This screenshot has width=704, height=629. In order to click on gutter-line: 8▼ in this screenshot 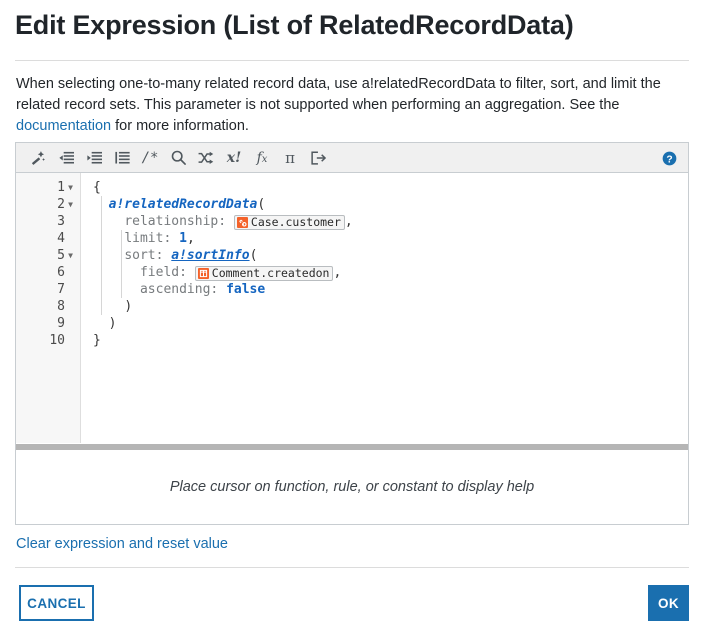, I will do `click(48, 306)`.